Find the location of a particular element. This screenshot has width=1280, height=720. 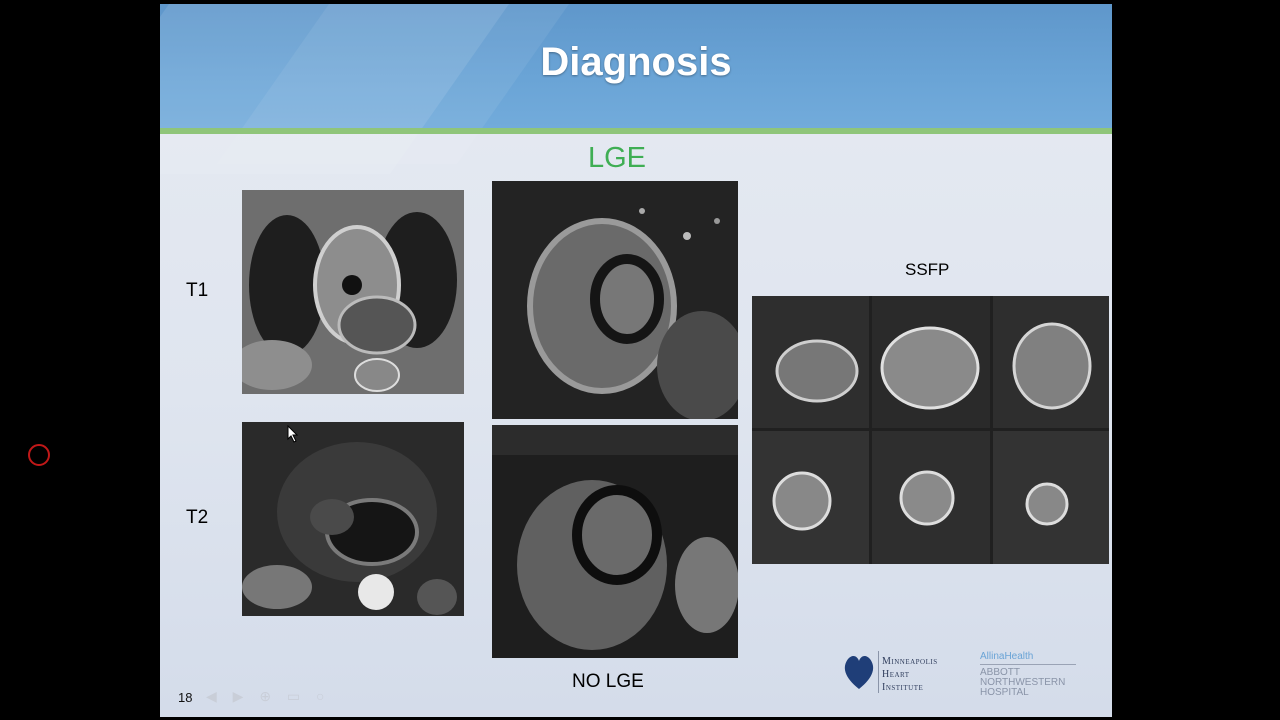

t2-label: T2 is located at coordinates (197, 517).